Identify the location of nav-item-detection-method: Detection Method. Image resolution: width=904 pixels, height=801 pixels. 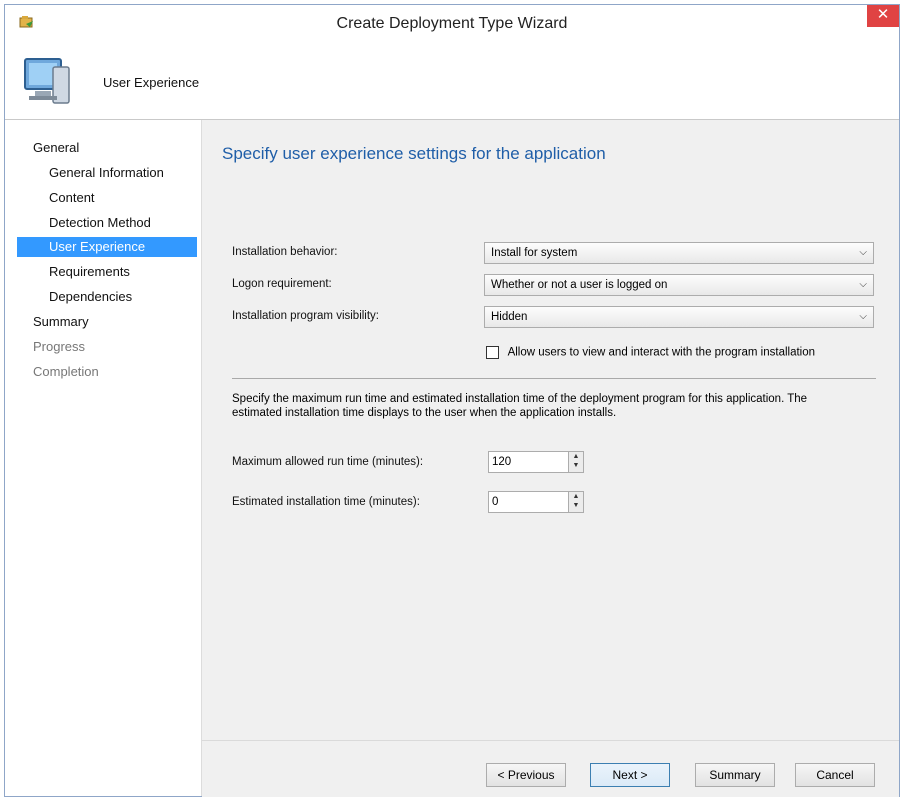
(107, 223).